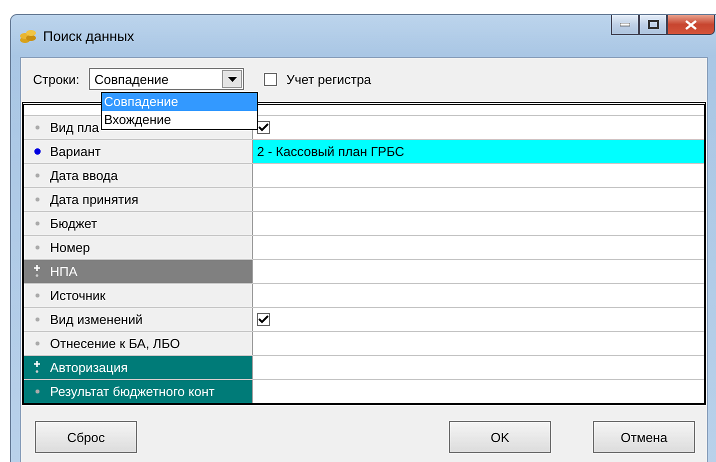 Image resolution: width=716 pixels, height=462 pixels. I want to click on case-label: Учет регистра, so click(329, 79).